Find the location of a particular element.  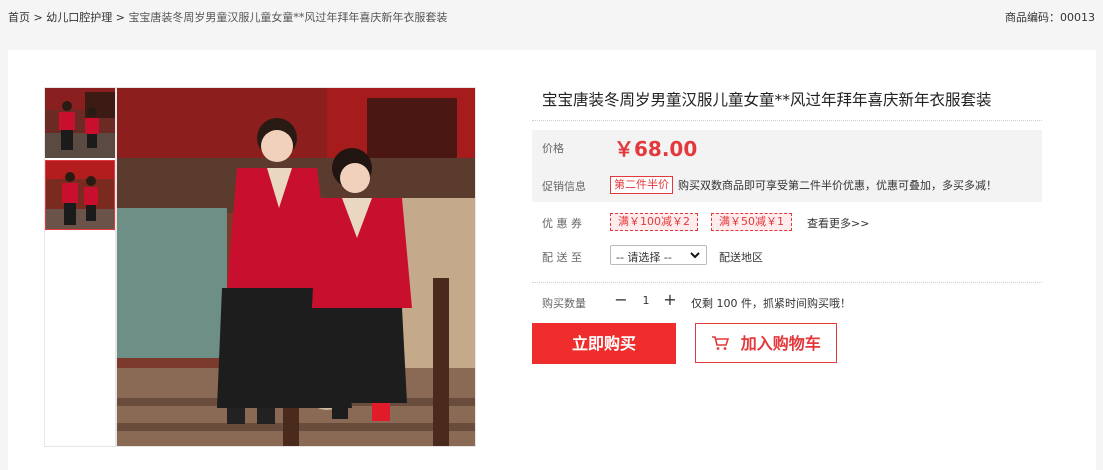

ship-area-label: 配送地区 is located at coordinates (741, 257).